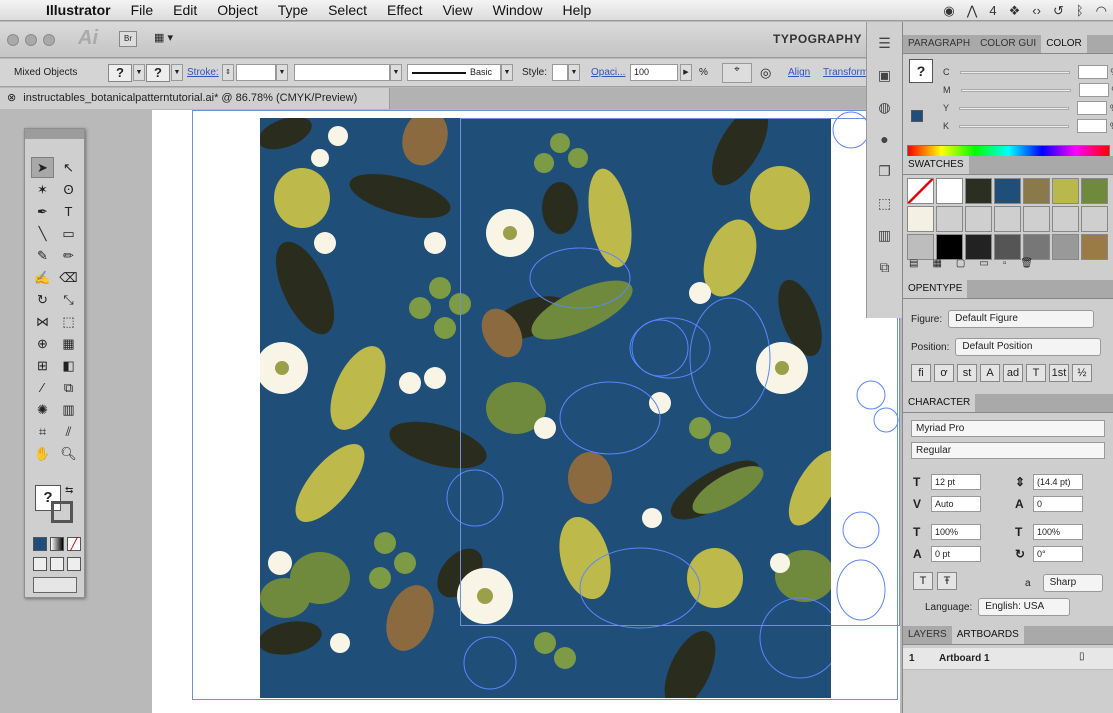  Describe the element at coordinates (1082, 656) in the screenshot. I see `artboard-options-icon: ▯` at that location.